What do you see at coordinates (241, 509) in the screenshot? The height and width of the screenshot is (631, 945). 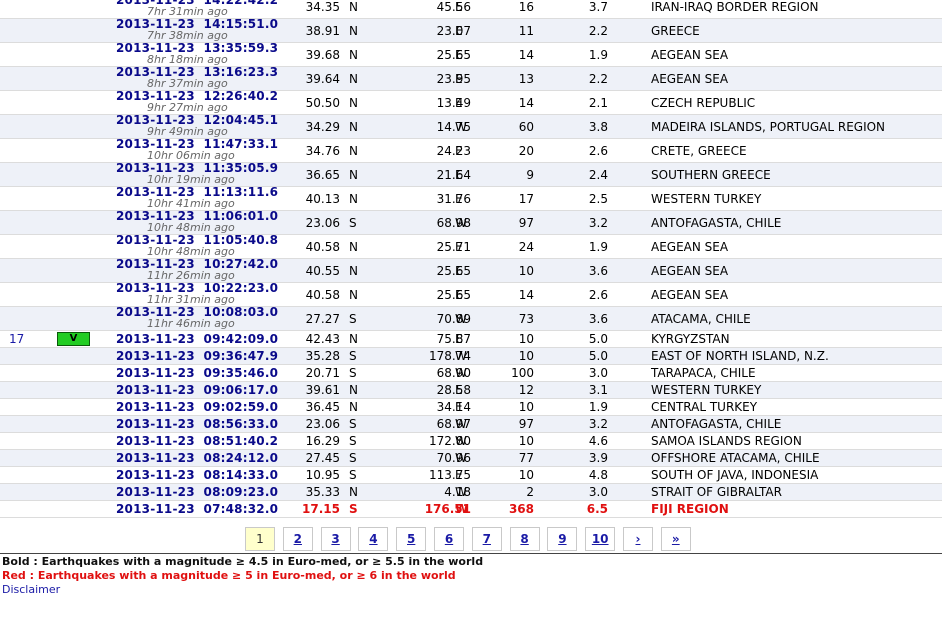 I see `event-time: 07:48:32.0` at bounding box center [241, 509].